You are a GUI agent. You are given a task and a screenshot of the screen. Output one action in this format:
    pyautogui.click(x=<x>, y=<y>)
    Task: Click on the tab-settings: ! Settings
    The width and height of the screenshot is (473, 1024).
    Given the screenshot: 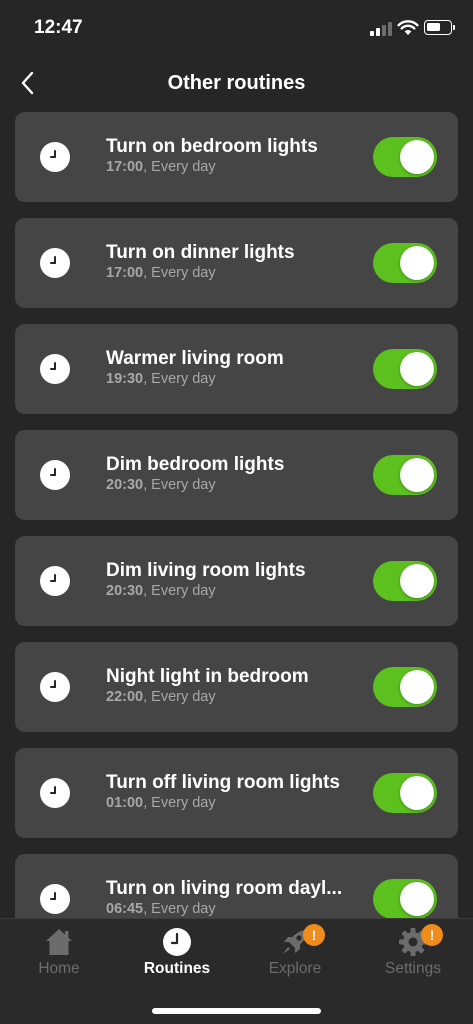 What is the action you would take?
    pyautogui.click(x=413, y=954)
    